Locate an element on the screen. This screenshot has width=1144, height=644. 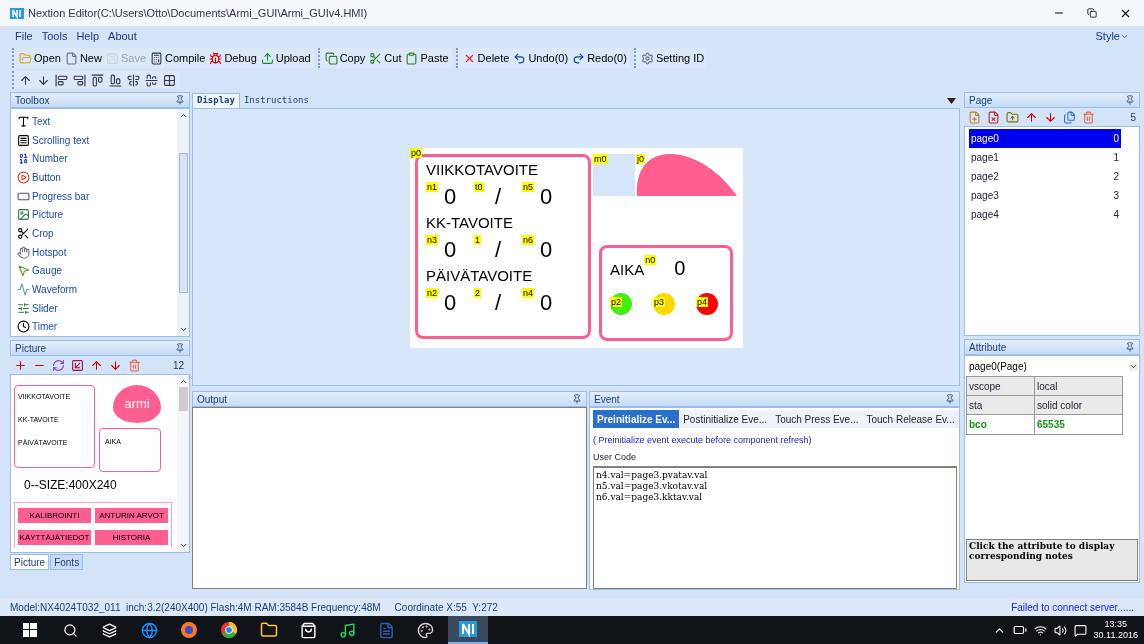
plus-icon is located at coordinates (20, 365).